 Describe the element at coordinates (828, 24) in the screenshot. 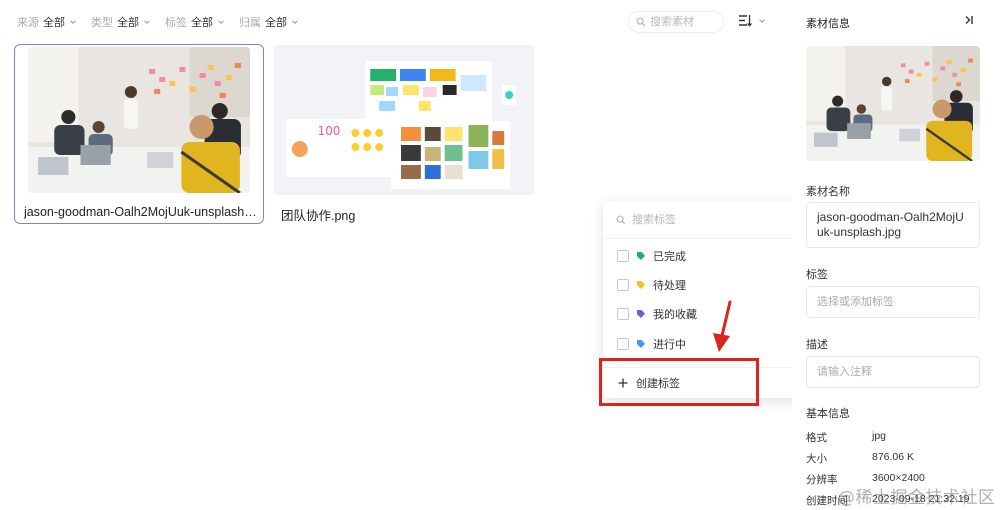

I see `panel-title: 素材信息` at that location.